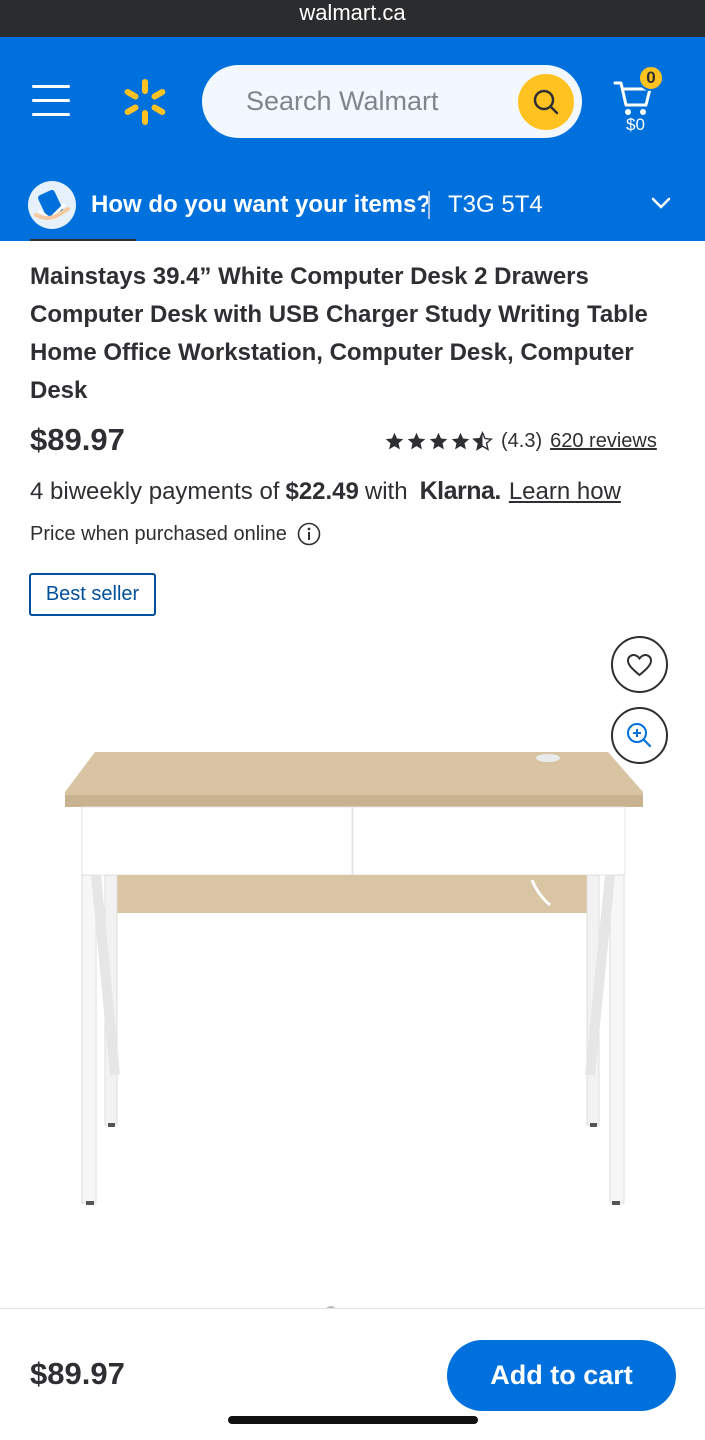 The width and height of the screenshot is (705, 1440). Describe the element at coordinates (635, 124) in the screenshot. I see `cart-total: $0` at that location.